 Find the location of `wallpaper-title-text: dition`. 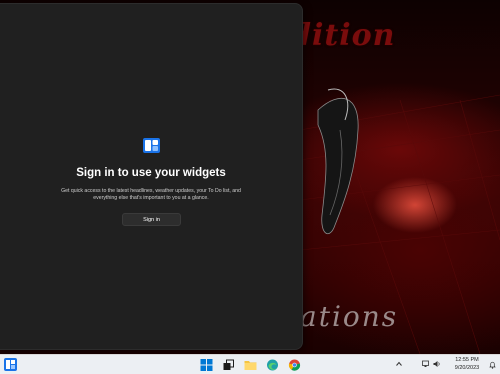

wallpaper-title-text: dition is located at coordinates (343, 35).